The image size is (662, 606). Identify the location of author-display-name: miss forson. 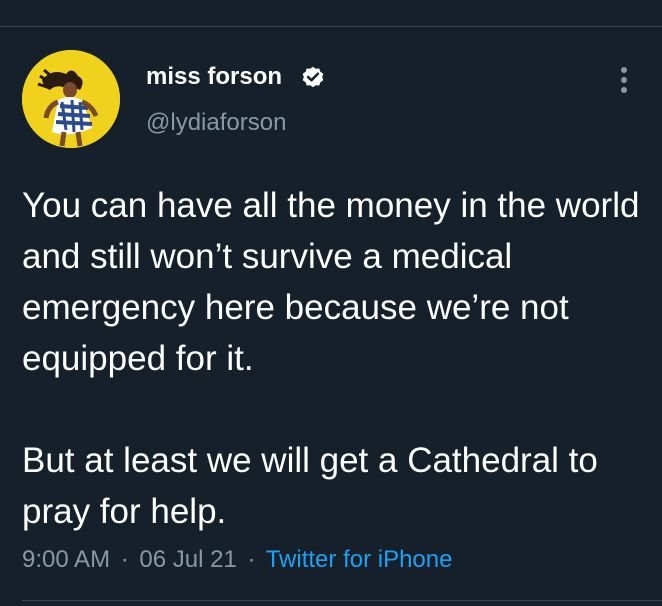
(214, 77).